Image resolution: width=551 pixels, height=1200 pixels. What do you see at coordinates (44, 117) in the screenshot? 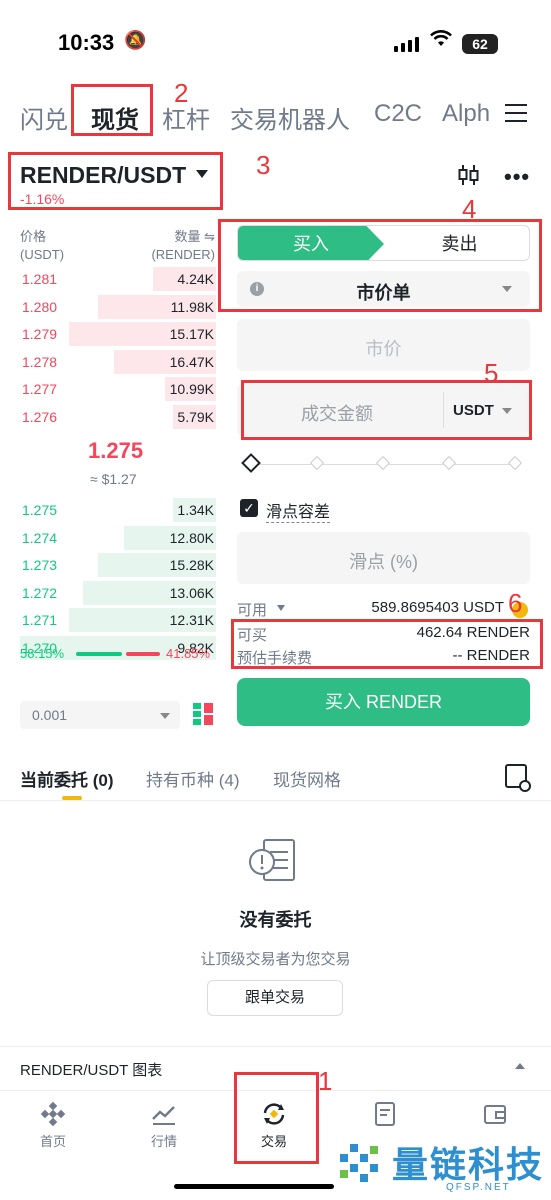
I see `tab-convert: 闪兑` at bounding box center [44, 117].